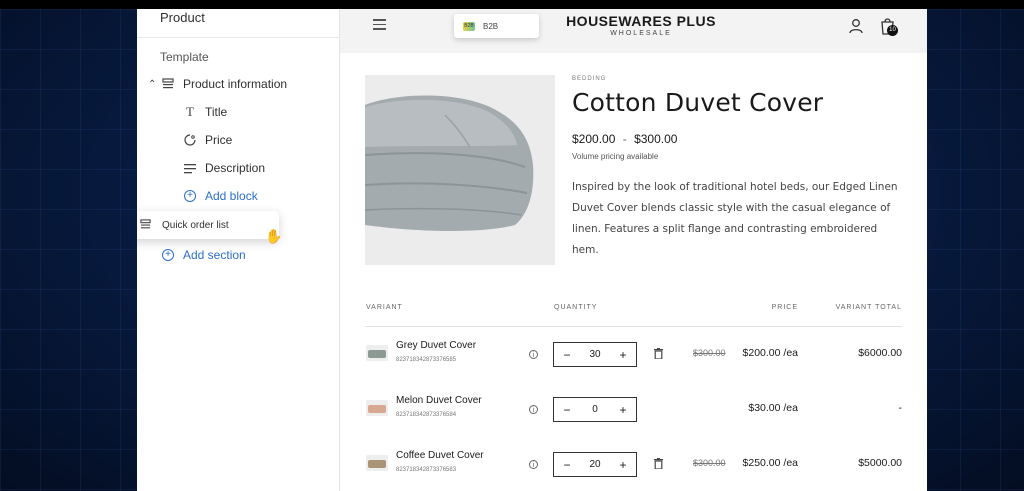 Image resolution: width=1024 pixels, height=491 pixels. Describe the element at coordinates (384, 307) in the screenshot. I see `header-variant: VARIANT` at that location.